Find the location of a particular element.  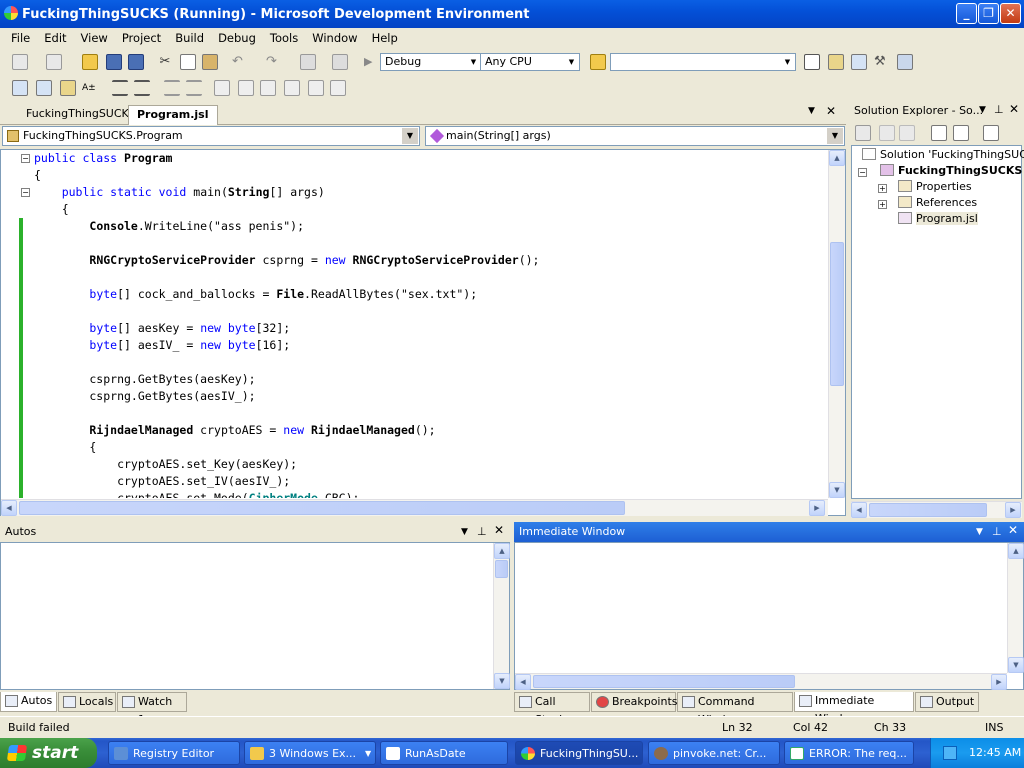

find-in-files-icon is located at coordinates (598, 62).